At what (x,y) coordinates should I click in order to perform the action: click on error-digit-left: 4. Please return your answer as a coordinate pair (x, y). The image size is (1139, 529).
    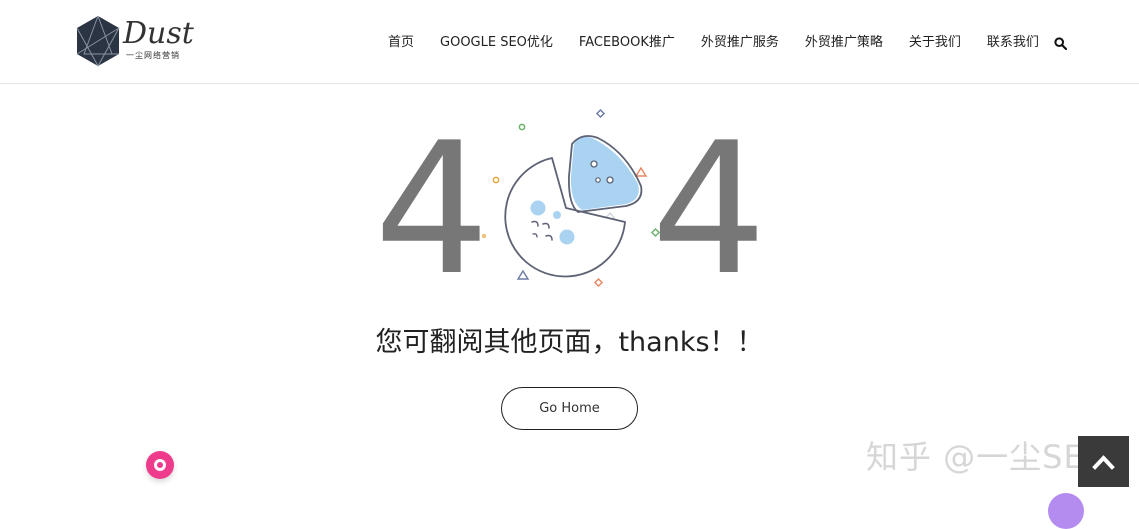
    Looking at the image, I should click on (432, 209).